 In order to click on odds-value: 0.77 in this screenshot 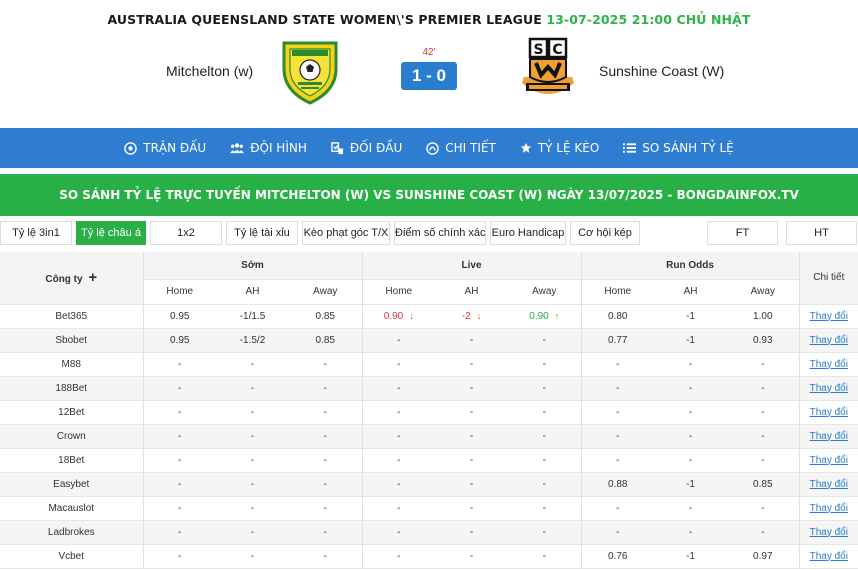, I will do `click(618, 340)`.